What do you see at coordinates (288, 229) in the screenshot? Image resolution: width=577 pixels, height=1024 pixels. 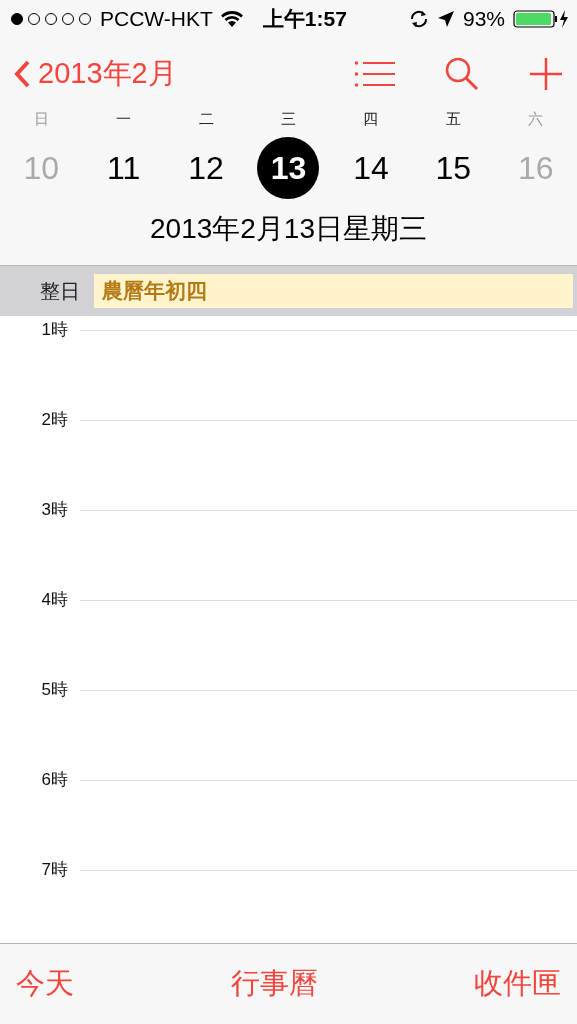 I see `selected-date-title: 2013年2月13日星期三` at bounding box center [288, 229].